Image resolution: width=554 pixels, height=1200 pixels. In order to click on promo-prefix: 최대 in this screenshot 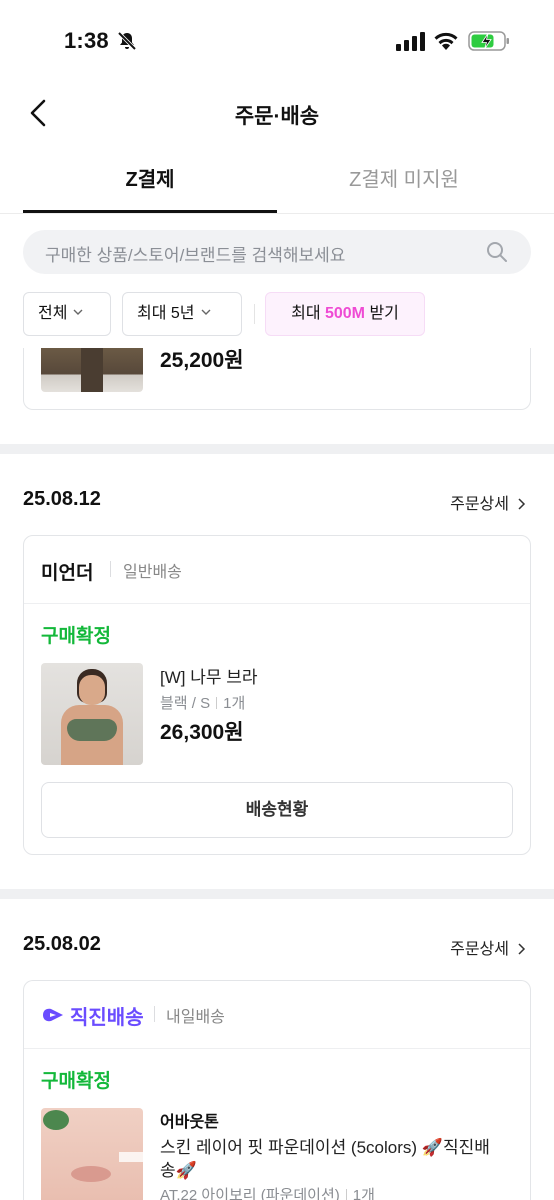, I will do `click(308, 313)`.